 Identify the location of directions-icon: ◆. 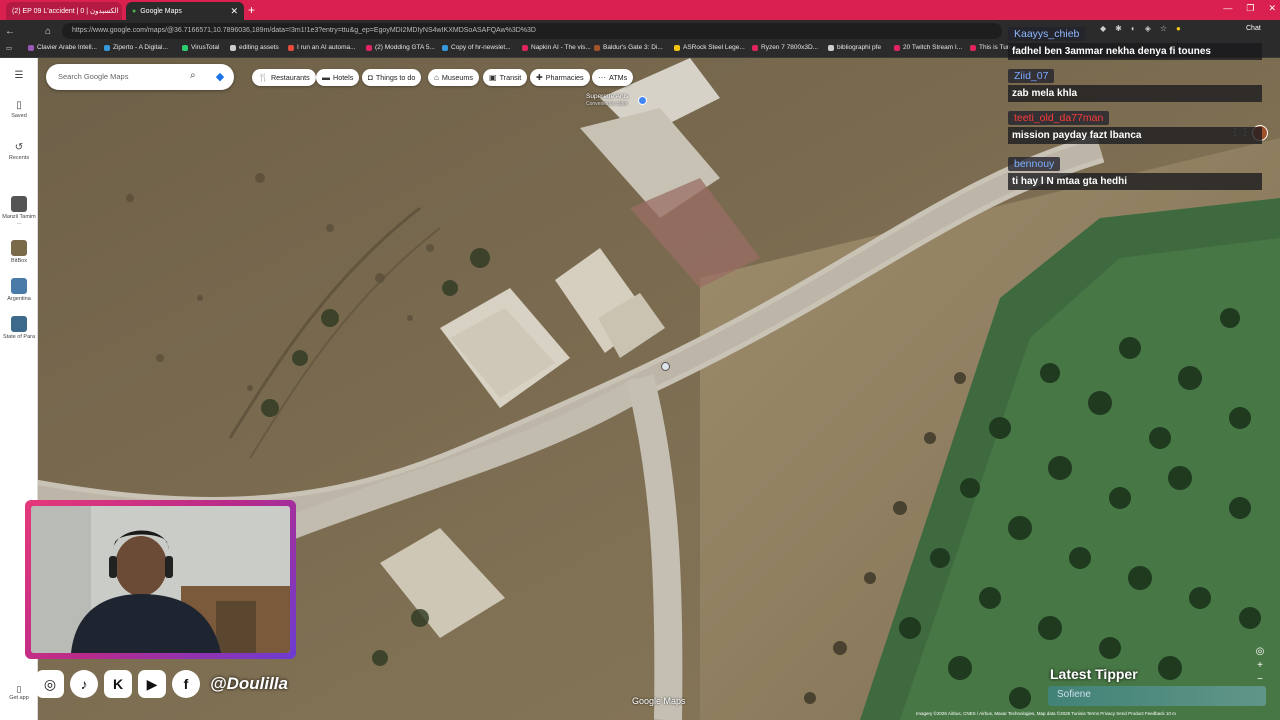
(220, 77).